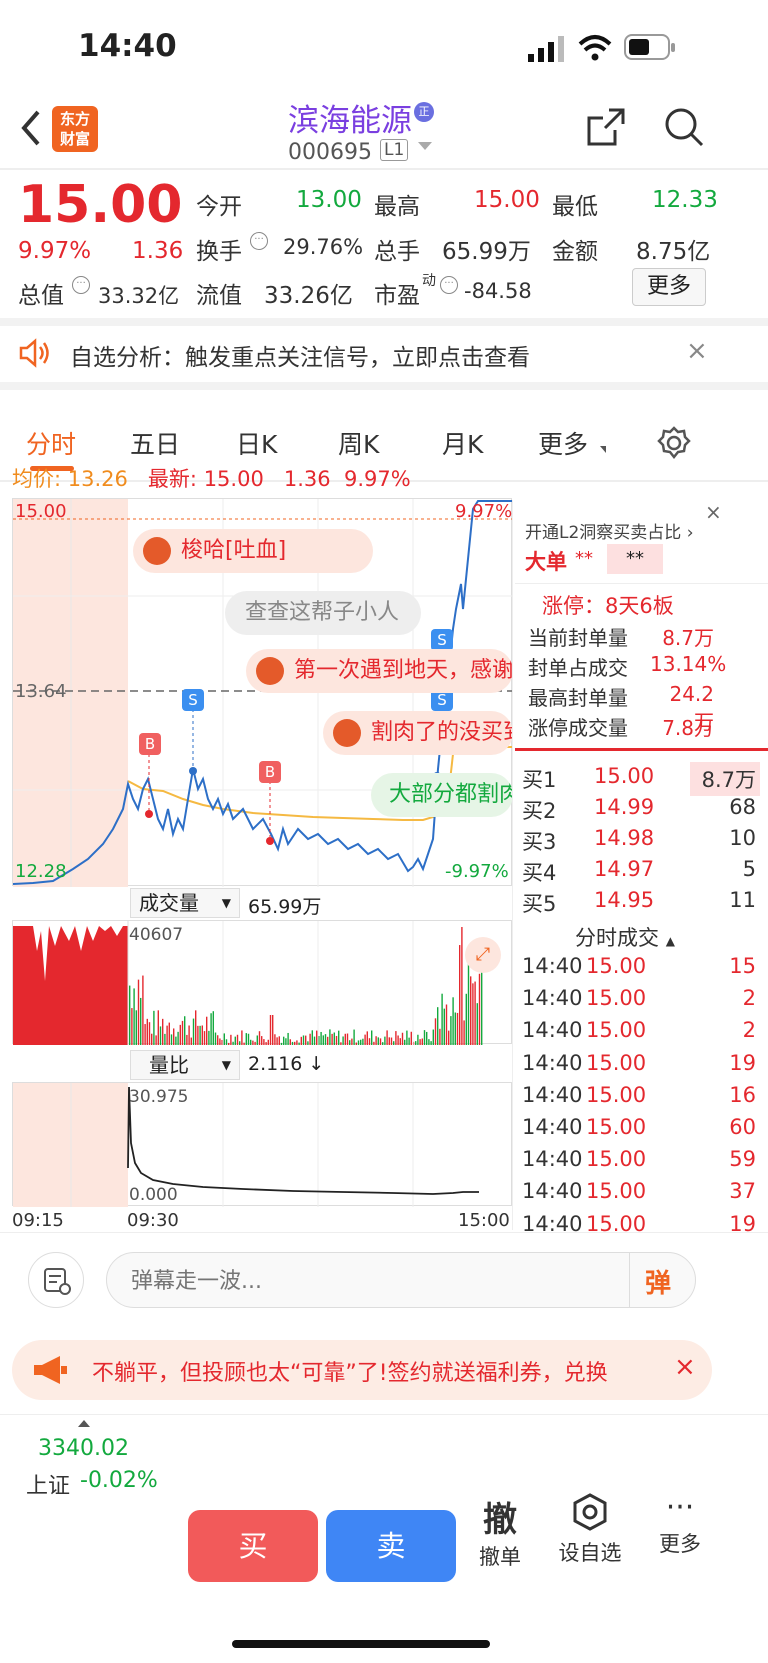 Image resolution: width=768 pixels, height=1663 pixels. I want to click on share-icon, so click(606, 127).